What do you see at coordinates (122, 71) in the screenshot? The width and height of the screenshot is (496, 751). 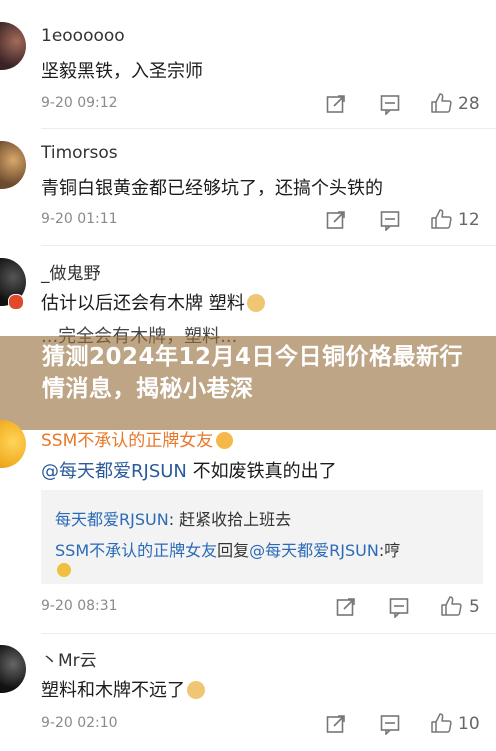 I see `comment-text: 坚毅黑铁，入圣宗师` at bounding box center [122, 71].